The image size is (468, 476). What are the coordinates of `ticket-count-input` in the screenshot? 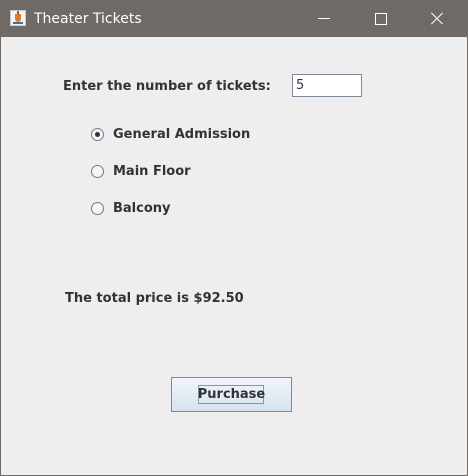 It's located at (327, 85).